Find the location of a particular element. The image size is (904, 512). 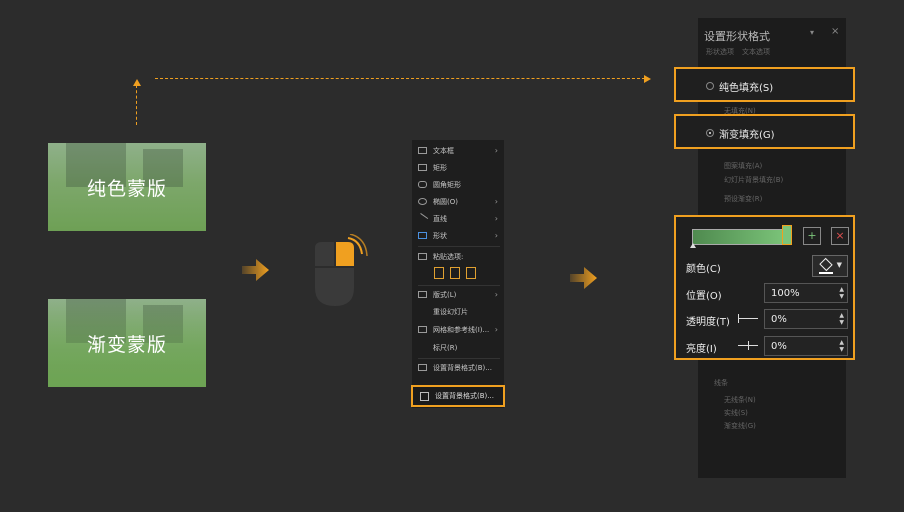

gradient-fill-radio is located at coordinates (710, 133).